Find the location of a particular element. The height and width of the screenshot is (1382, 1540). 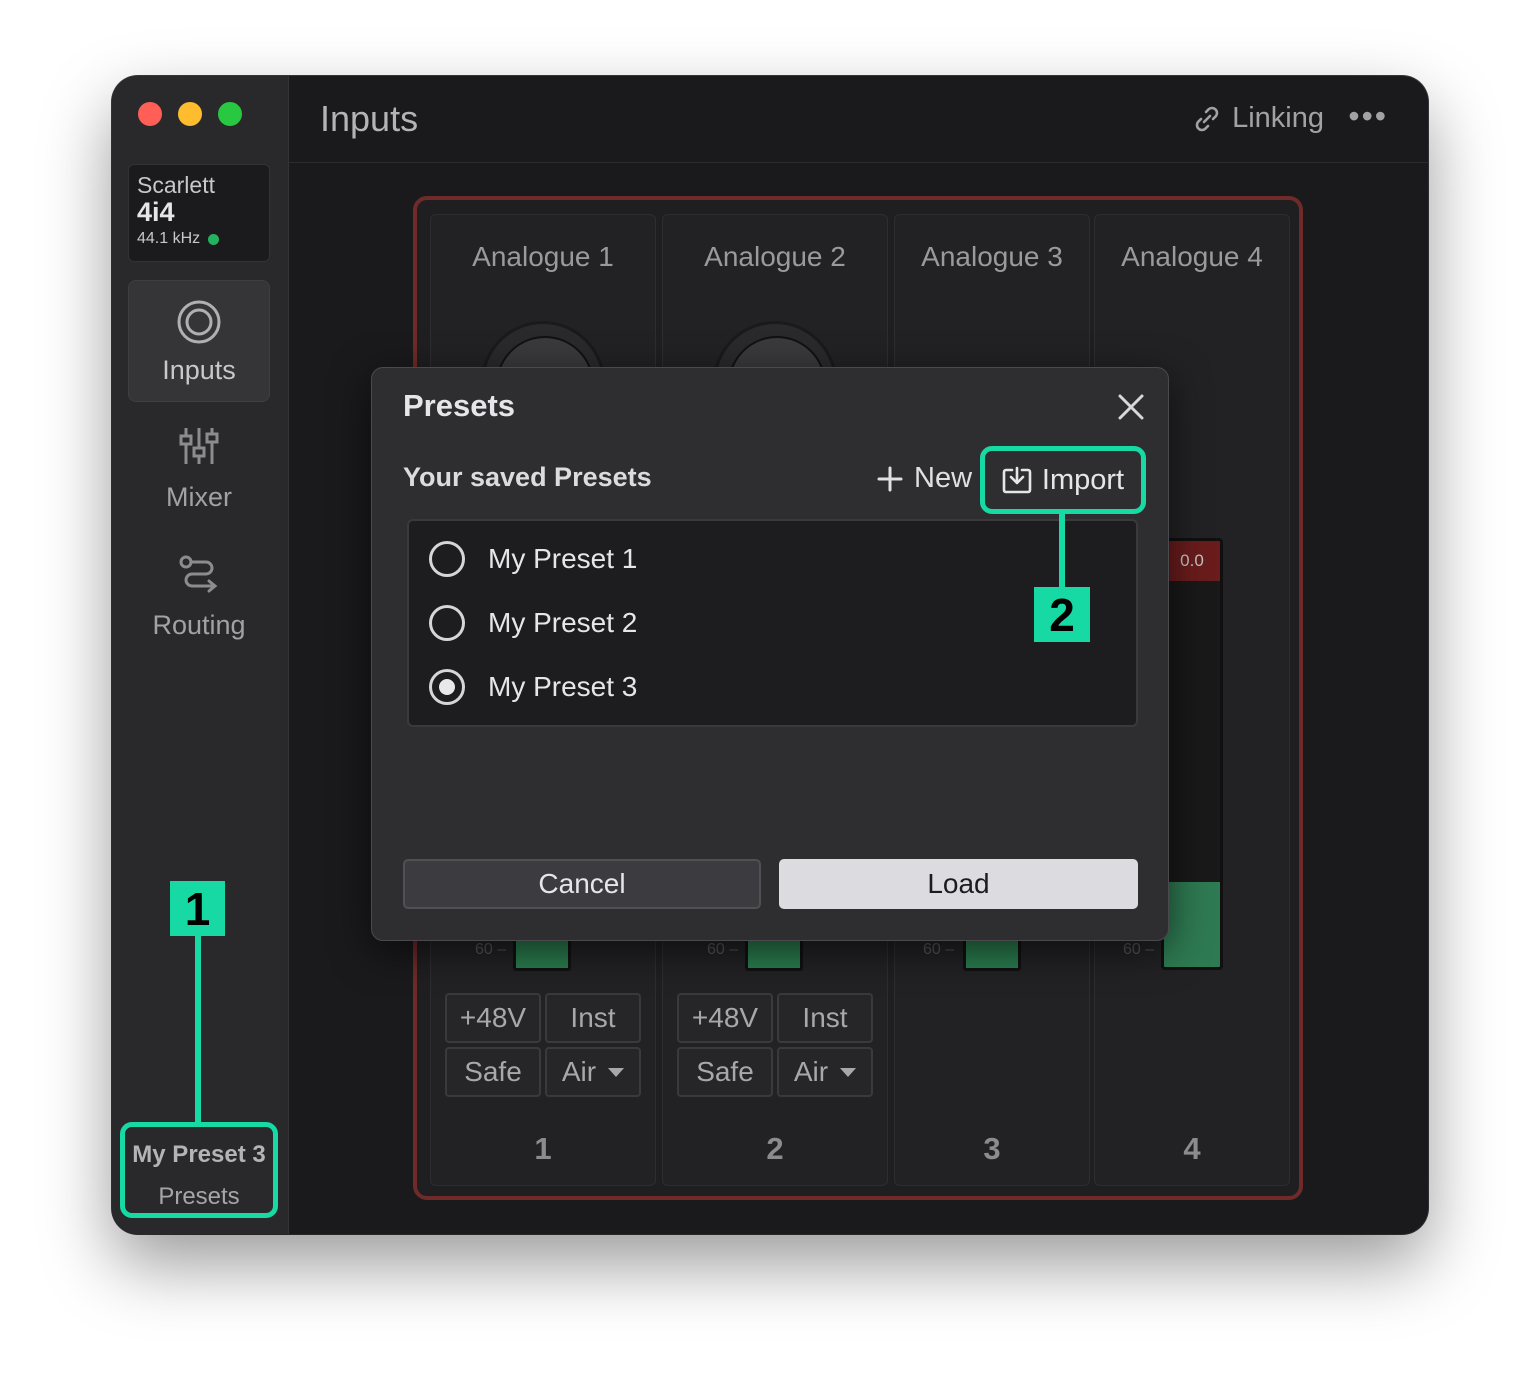

callout-badge-2: 2 is located at coordinates (1062, 614).